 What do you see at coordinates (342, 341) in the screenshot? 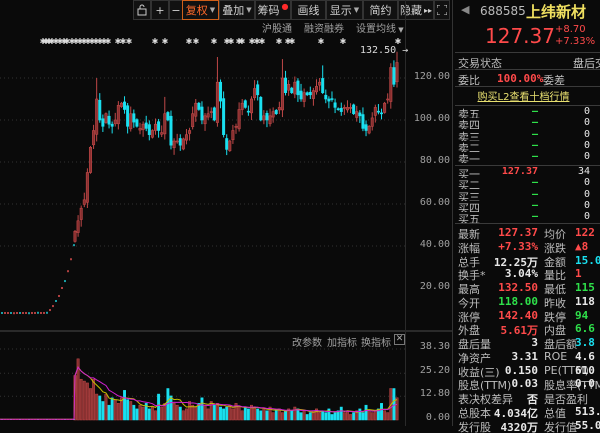
I see `add-indicator-button: 加指标` at bounding box center [342, 341].